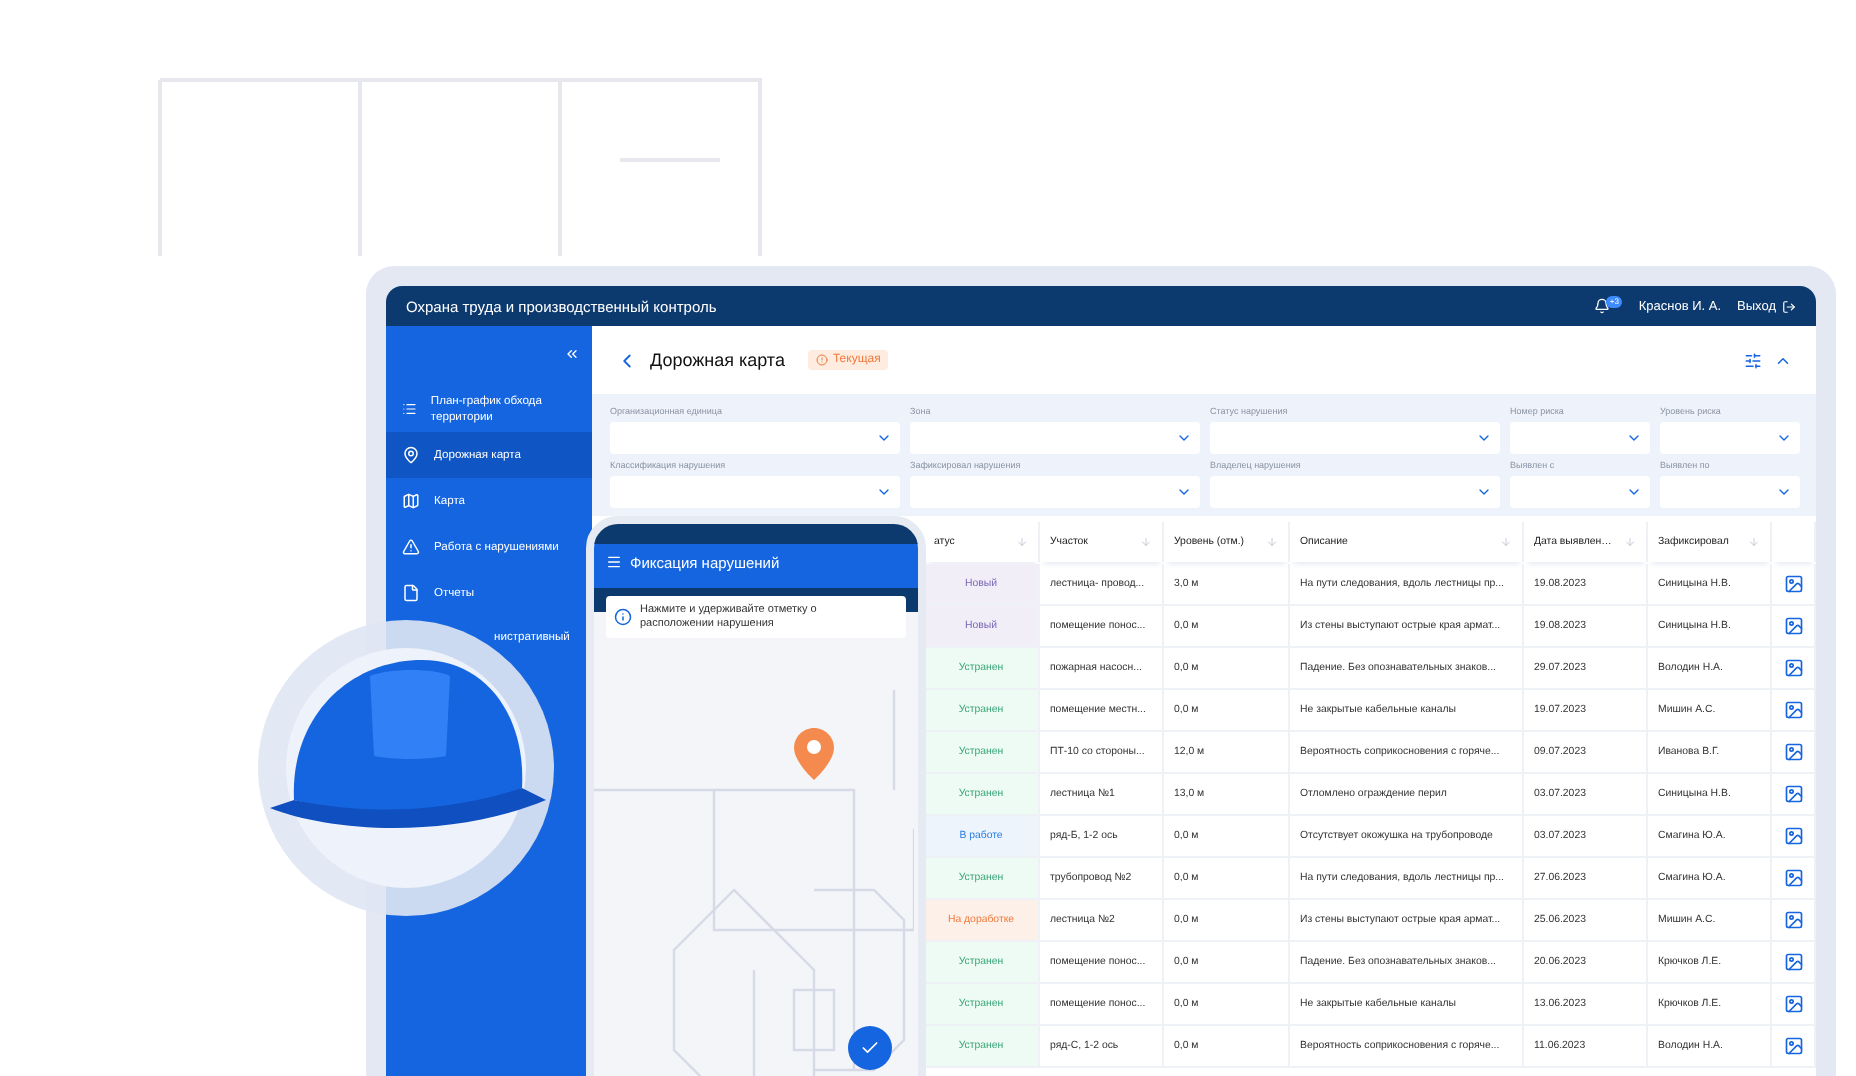  I want to click on sliders-icon, so click(1753, 360).